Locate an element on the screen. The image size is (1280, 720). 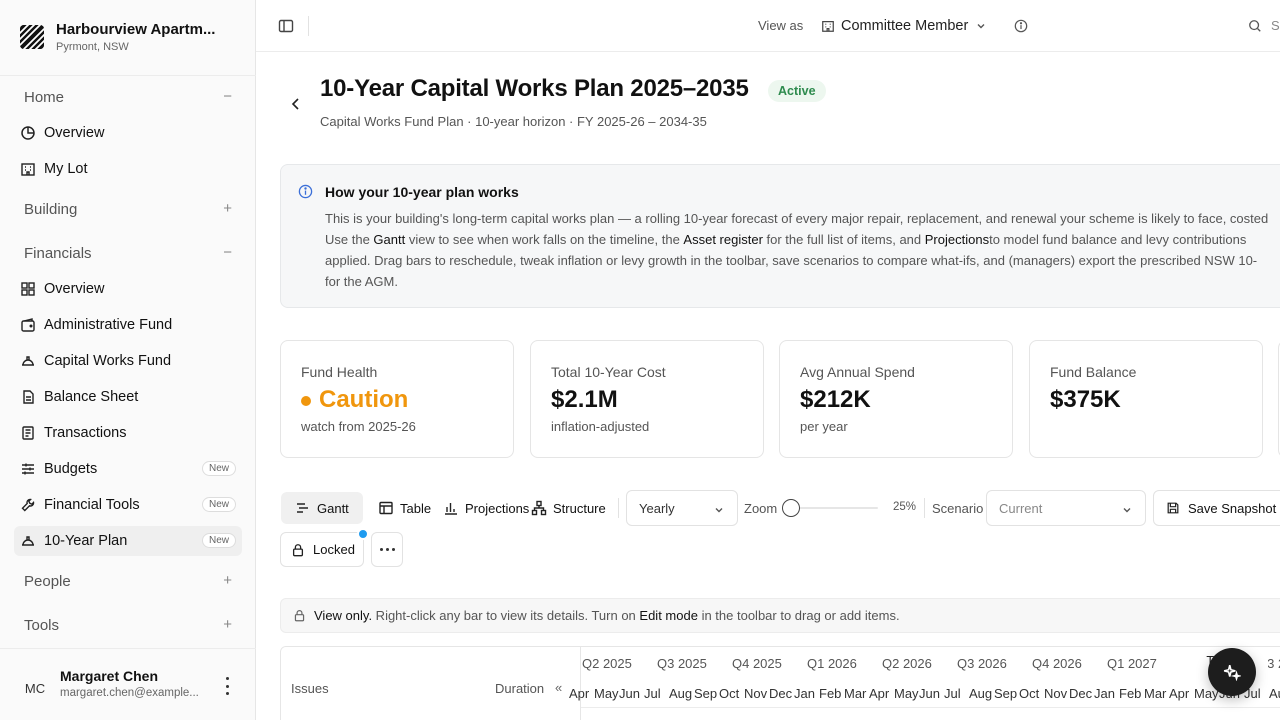
period-select: Yearly is located at coordinates (682, 508).